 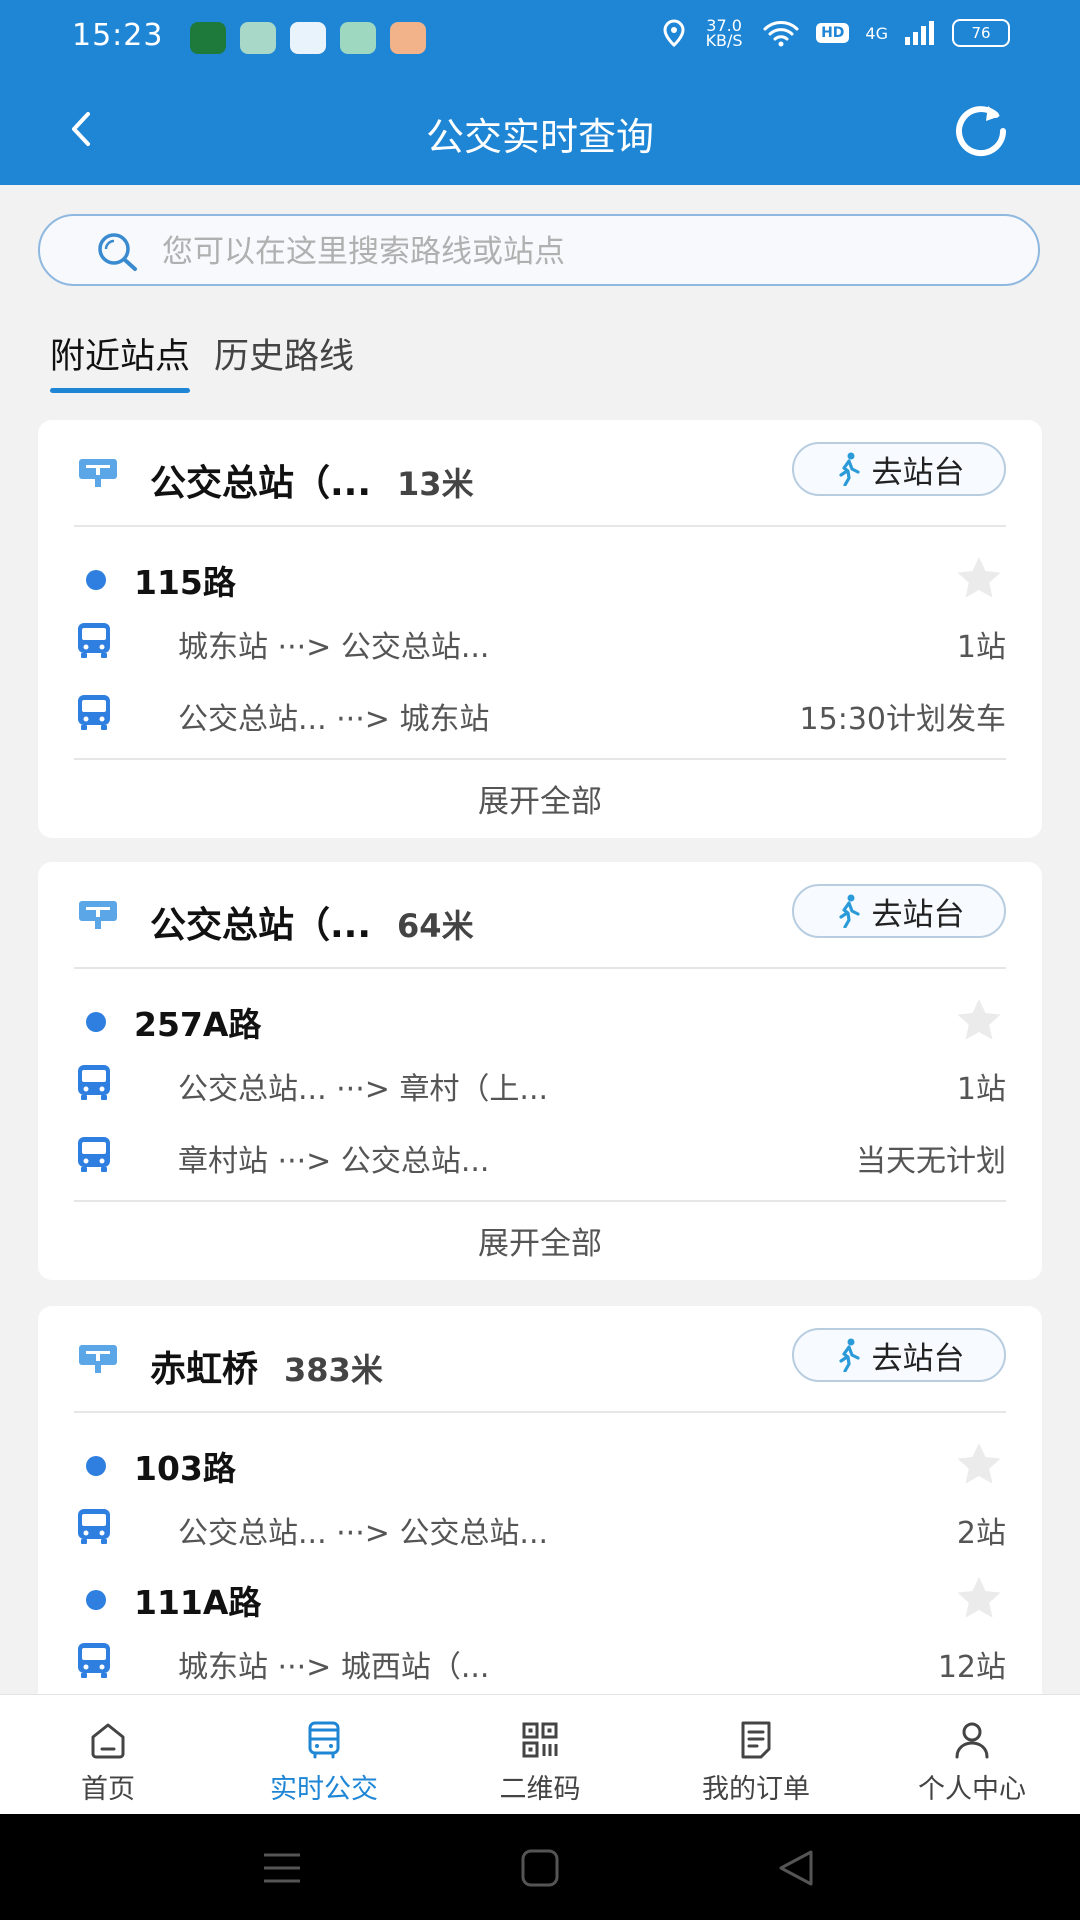 What do you see at coordinates (981, 33) in the screenshot?
I see `battery-indicator: 76` at bounding box center [981, 33].